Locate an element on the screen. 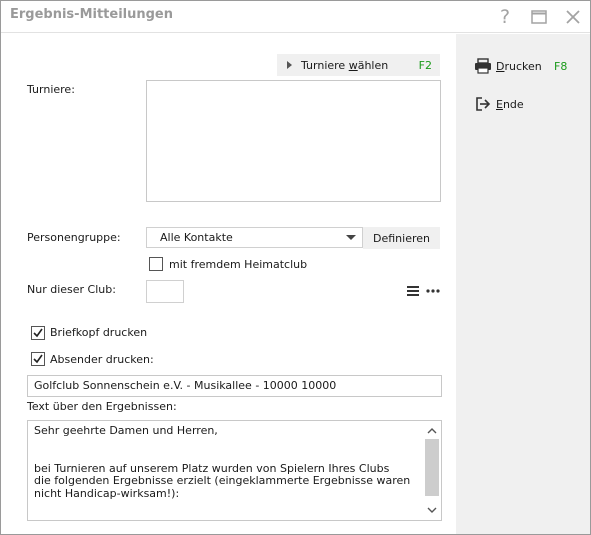 This screenshot has height=535, width=591. tournaments-label: Turniere: is located at coordinates (51, 89).